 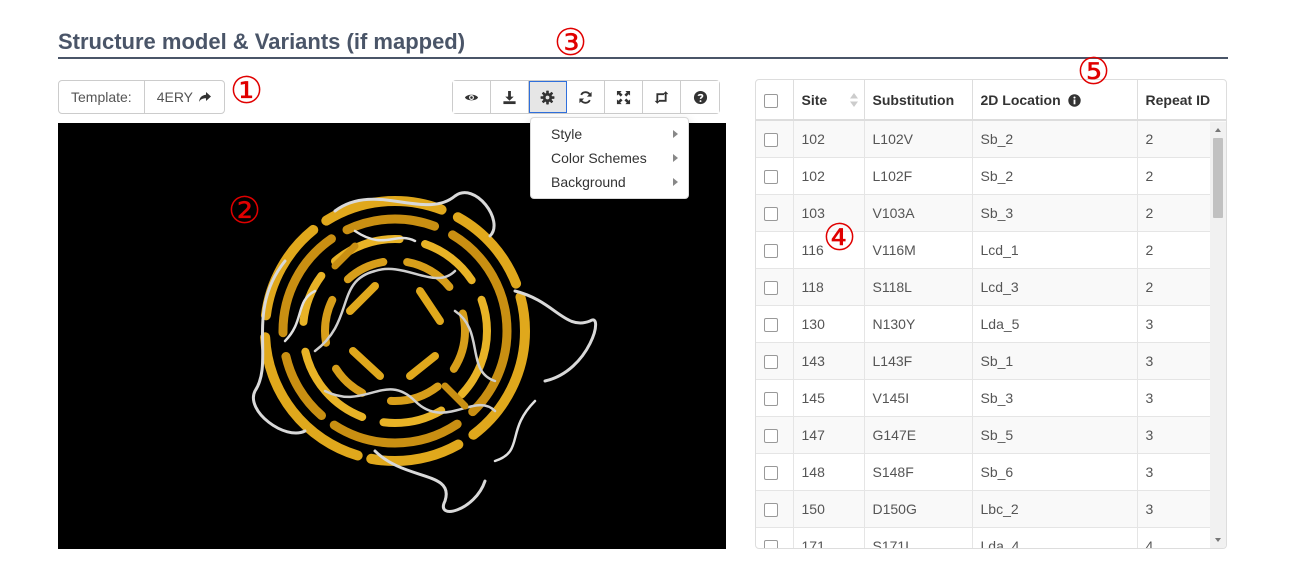 What do you see at coordinates (829, 323) in the screenshot?
I see `cell-site: 130` at bounding box center [829, 323].